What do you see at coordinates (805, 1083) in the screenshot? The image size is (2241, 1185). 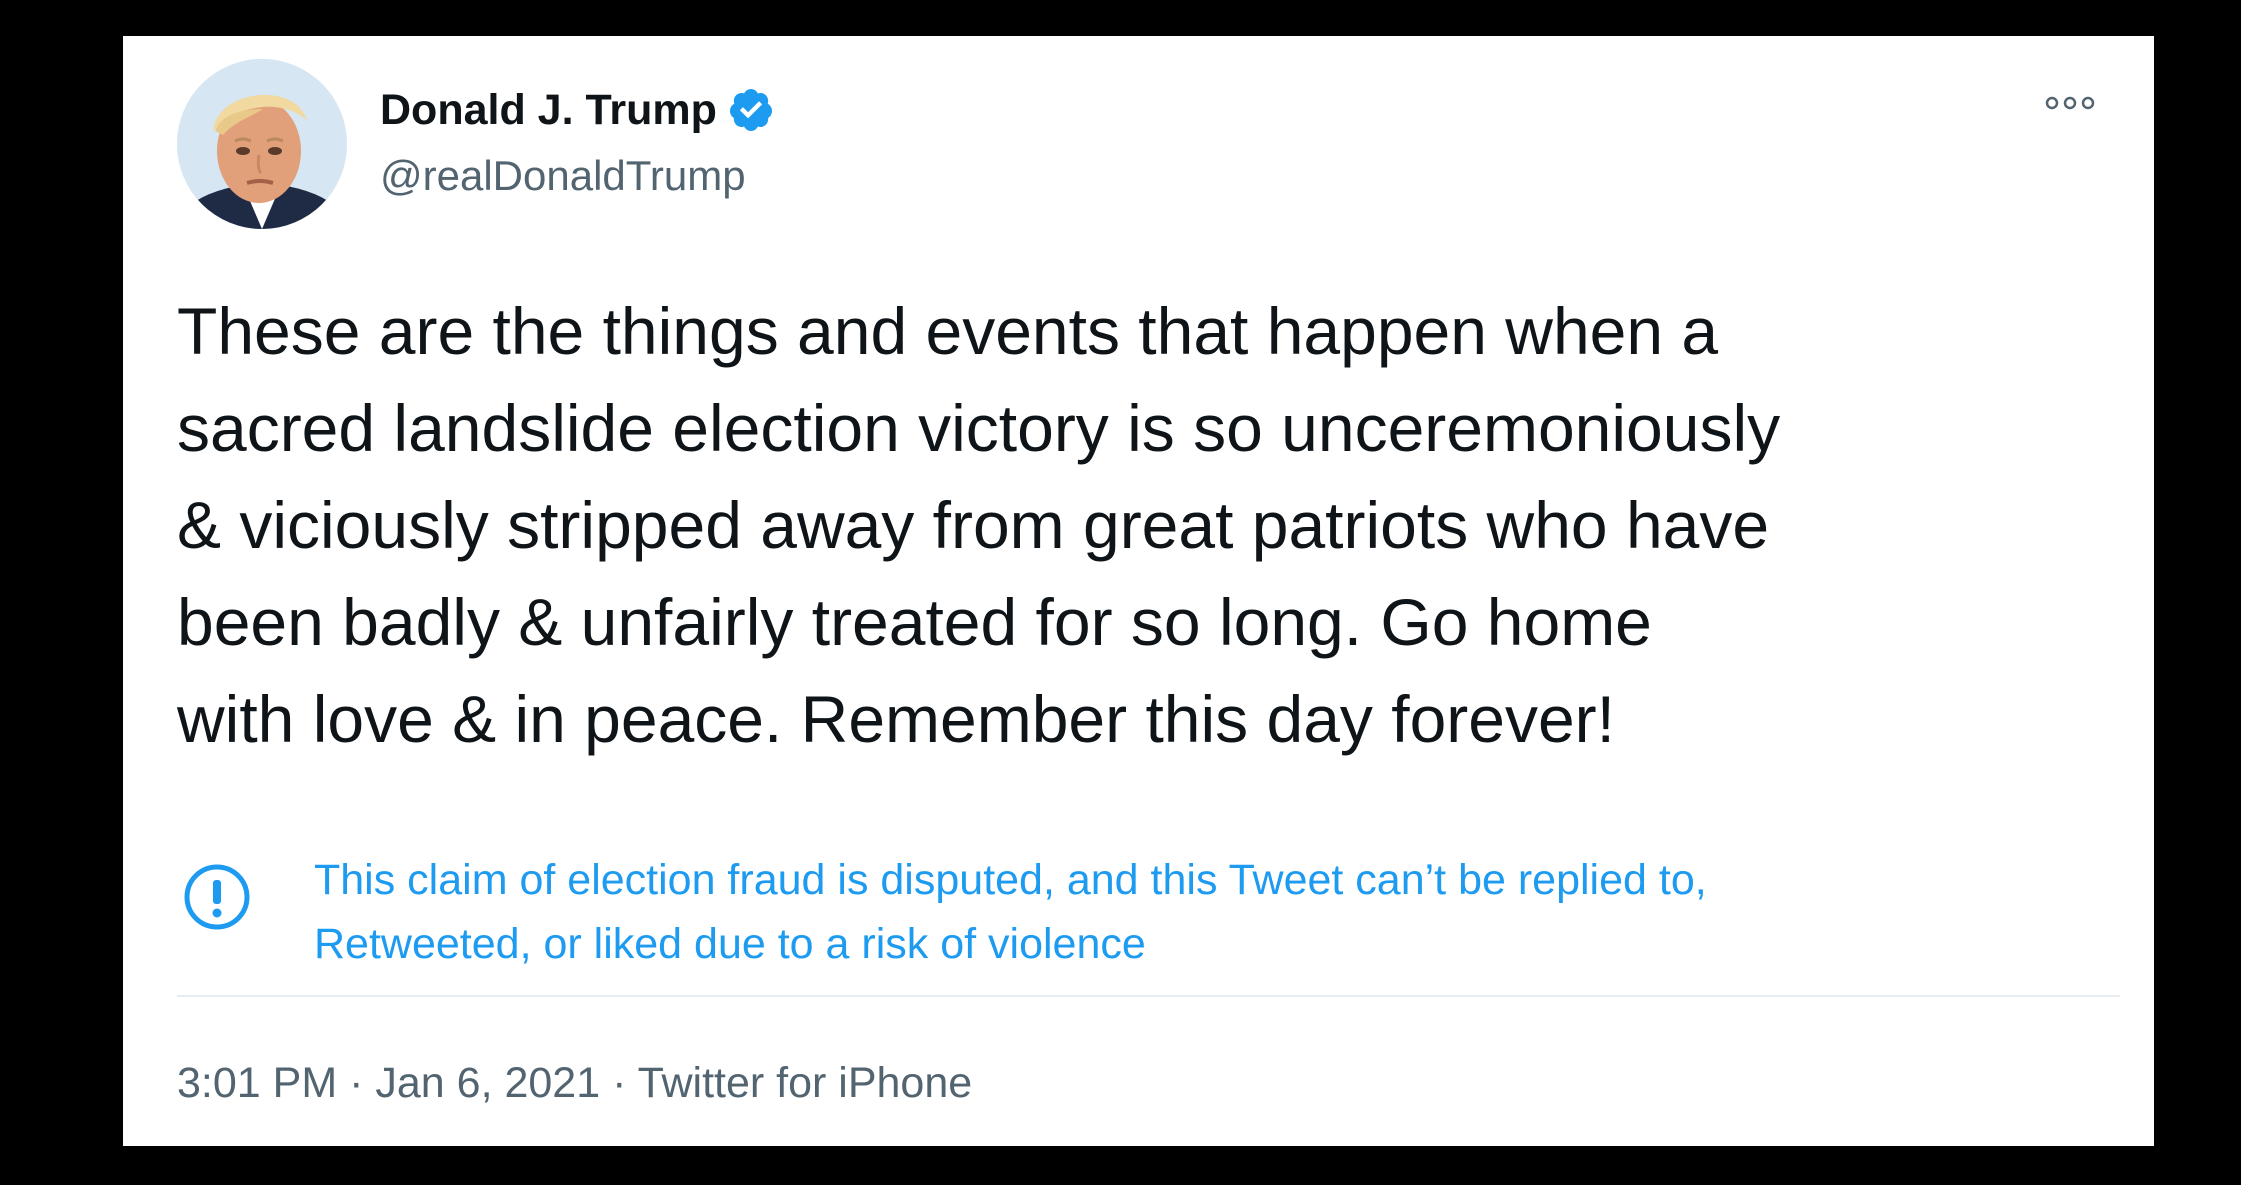 I see `tweet-source: Twitter for iPhone` at bounding box center [805, 1083].